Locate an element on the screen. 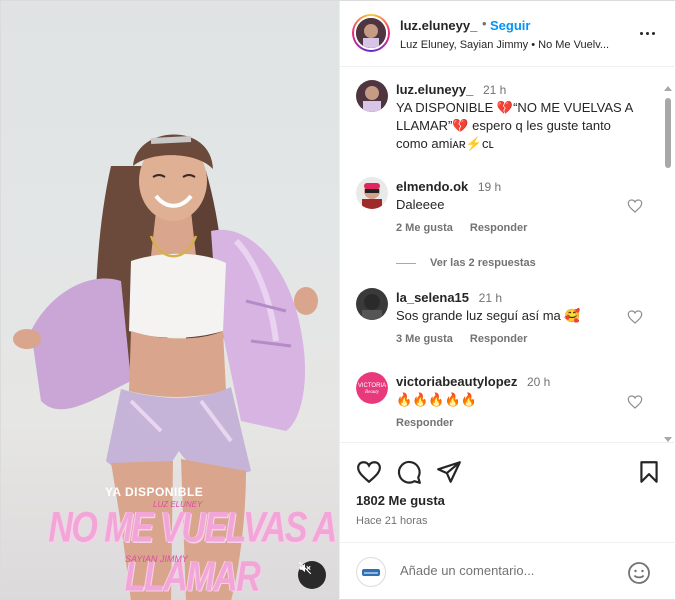 The image size is (676, 600). comment-likes: 3 Me gusta is located at coordinates (424, 339).